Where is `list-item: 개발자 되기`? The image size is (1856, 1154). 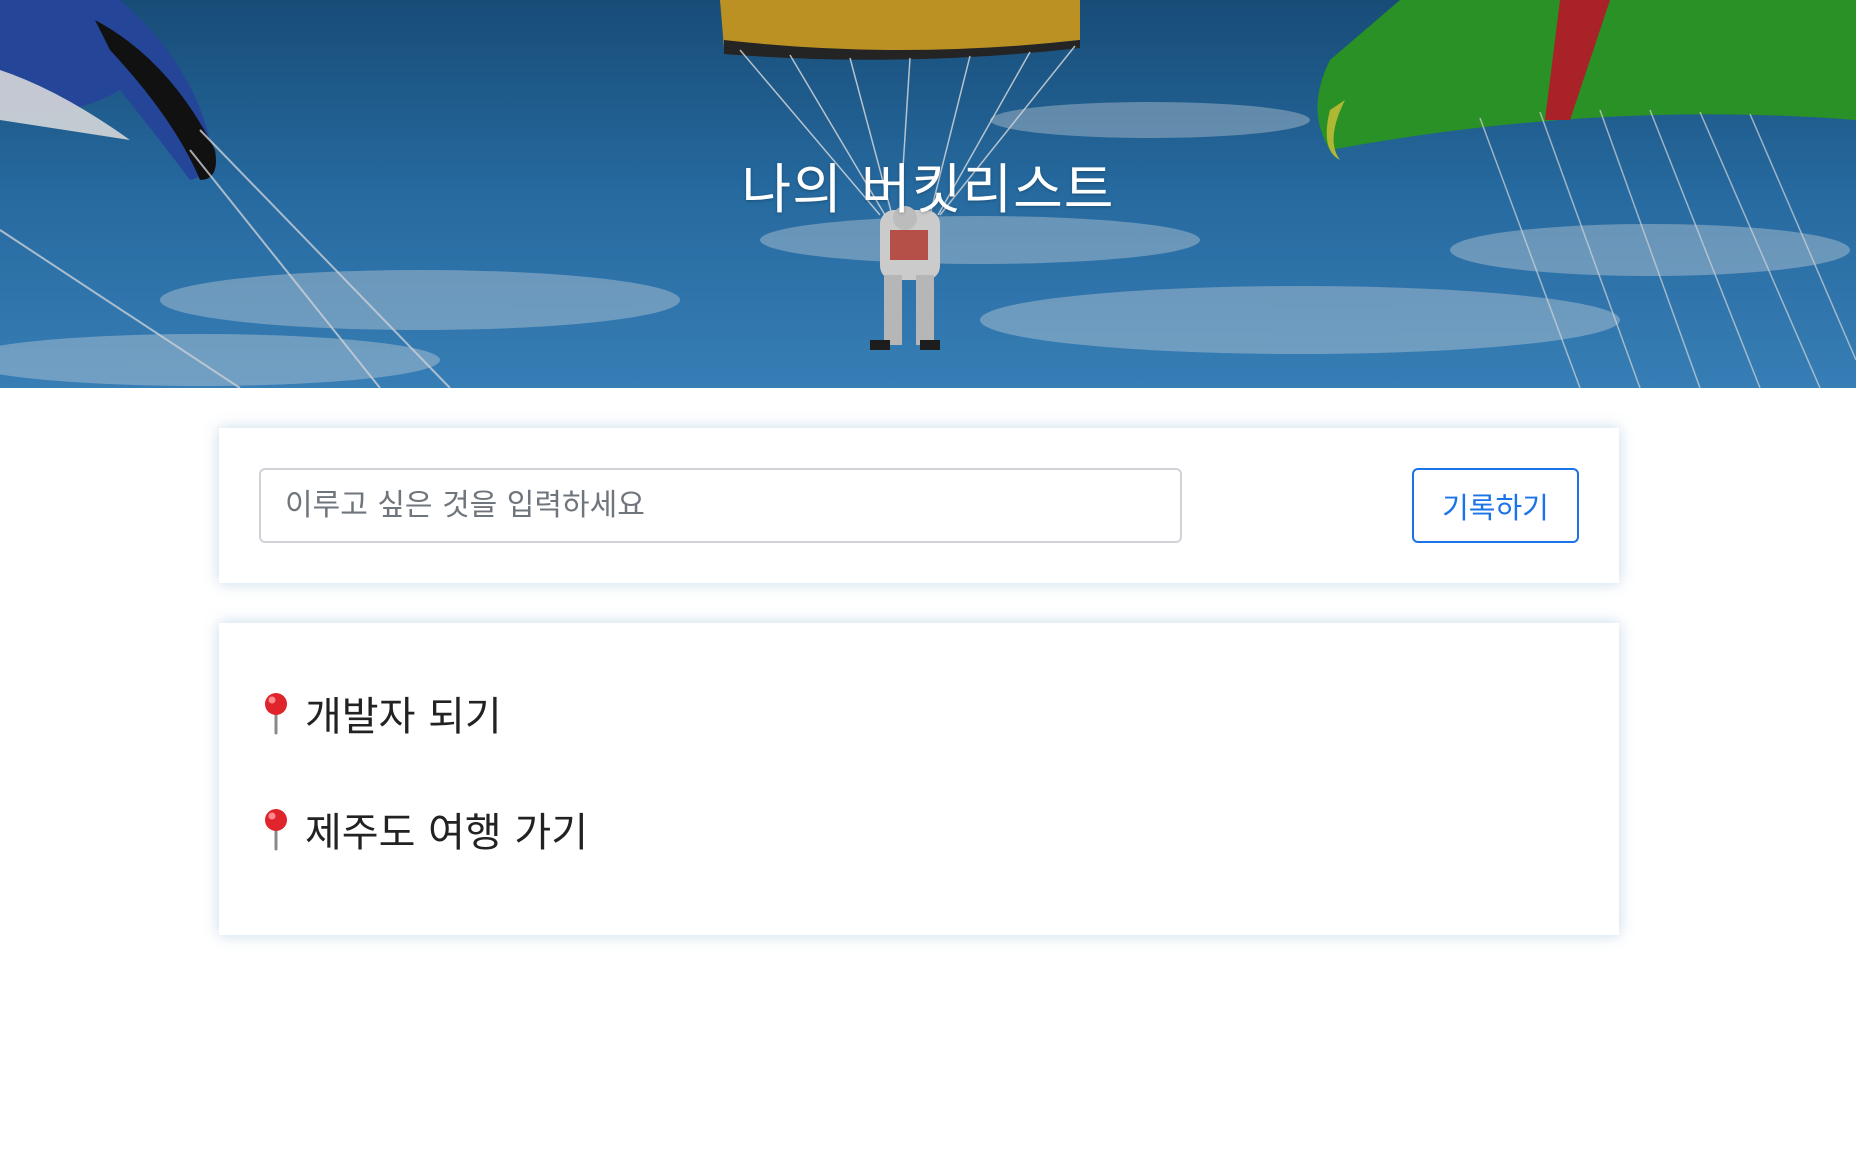 list-item: 개발자 되기 is located at coordinates (423, 713).